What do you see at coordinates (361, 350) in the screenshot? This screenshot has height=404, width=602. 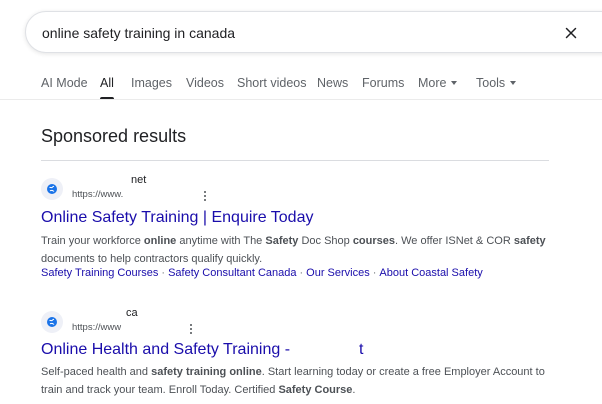 I see `ad-title-tail: t` at bounding box center [361, 350].